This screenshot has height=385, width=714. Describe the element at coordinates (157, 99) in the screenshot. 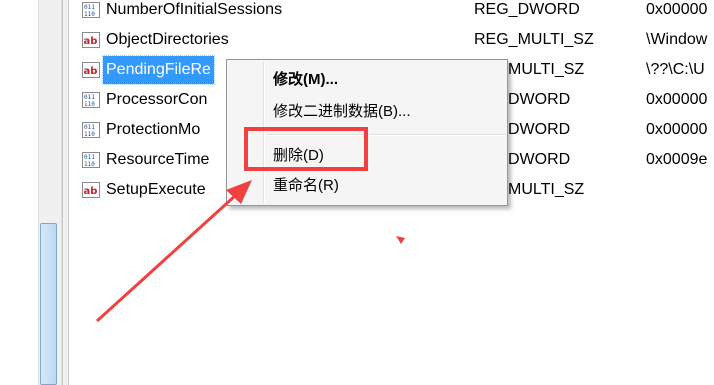

I see `value-name: ProcessorCon` at that location.